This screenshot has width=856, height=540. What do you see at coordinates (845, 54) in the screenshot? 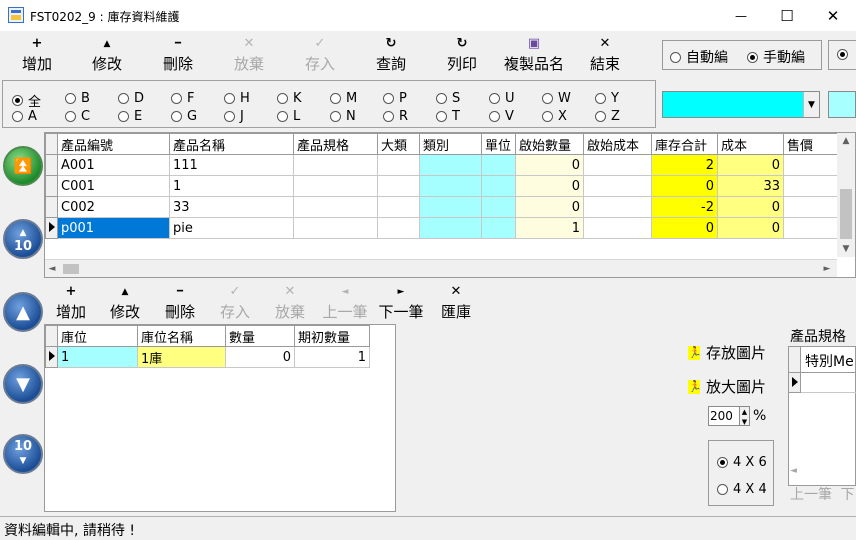
I see `extra-option-radio` at bounding box center [845, 54].